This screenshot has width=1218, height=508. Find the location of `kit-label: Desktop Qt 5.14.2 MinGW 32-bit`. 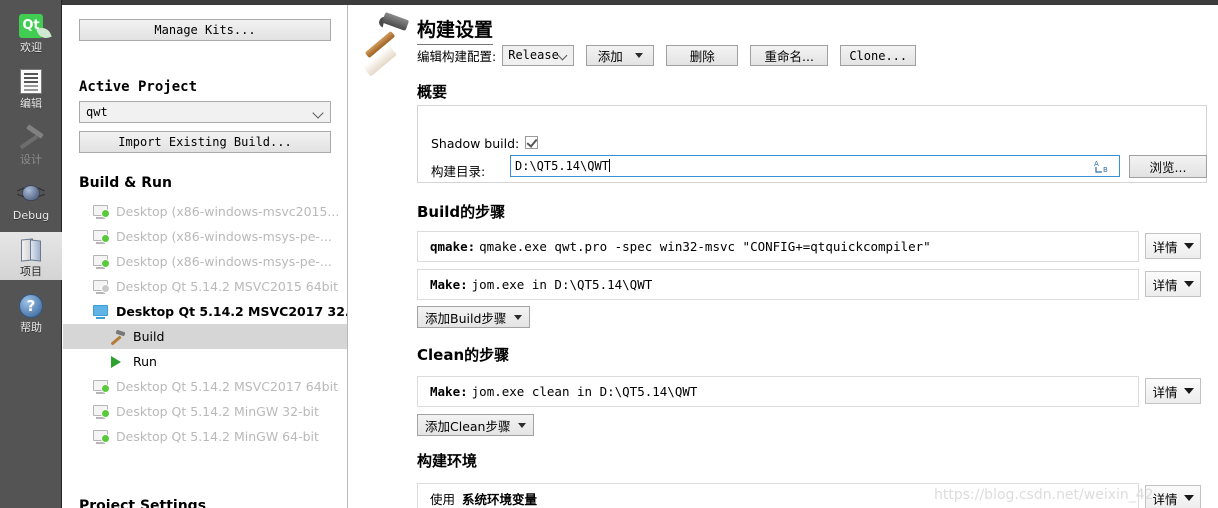

kit-label: Desktop Qt 5.14.2 MinGW 32-bit is located at coordinates (217, 411).